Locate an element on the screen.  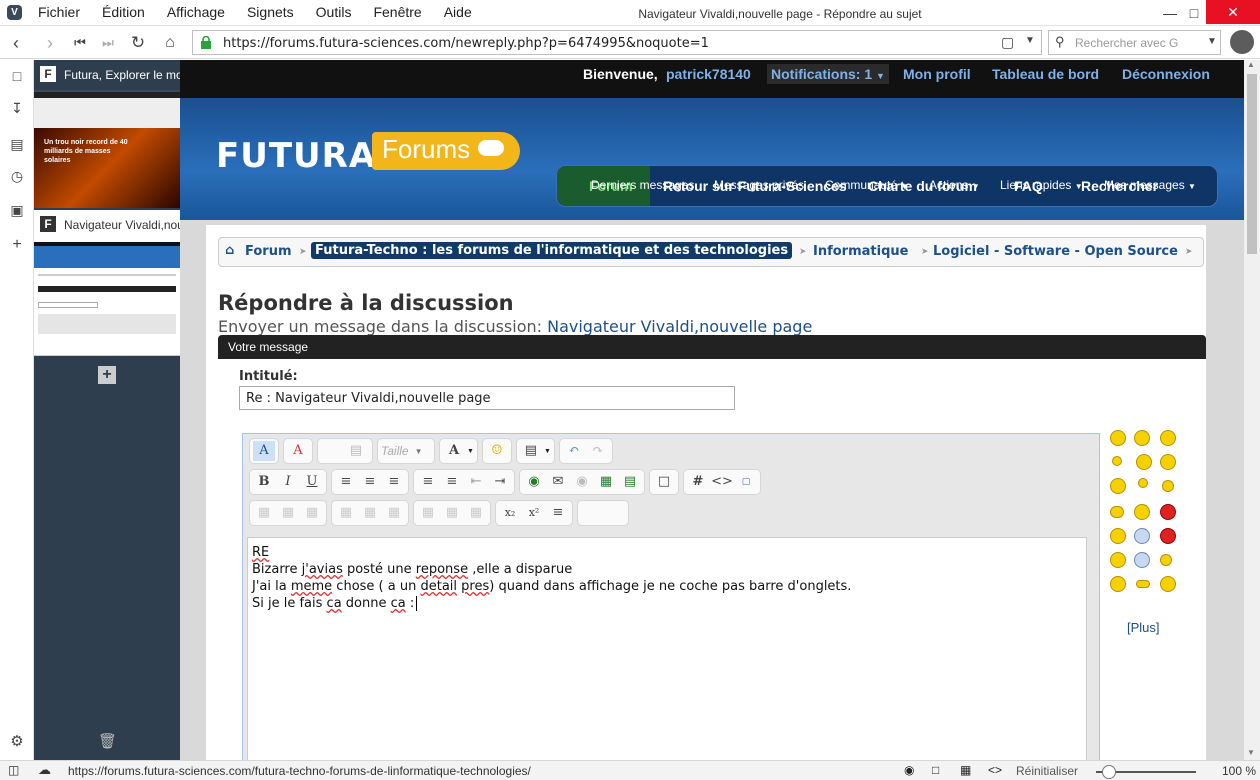
new-tab-button: + is located at coordinates (107, 375).